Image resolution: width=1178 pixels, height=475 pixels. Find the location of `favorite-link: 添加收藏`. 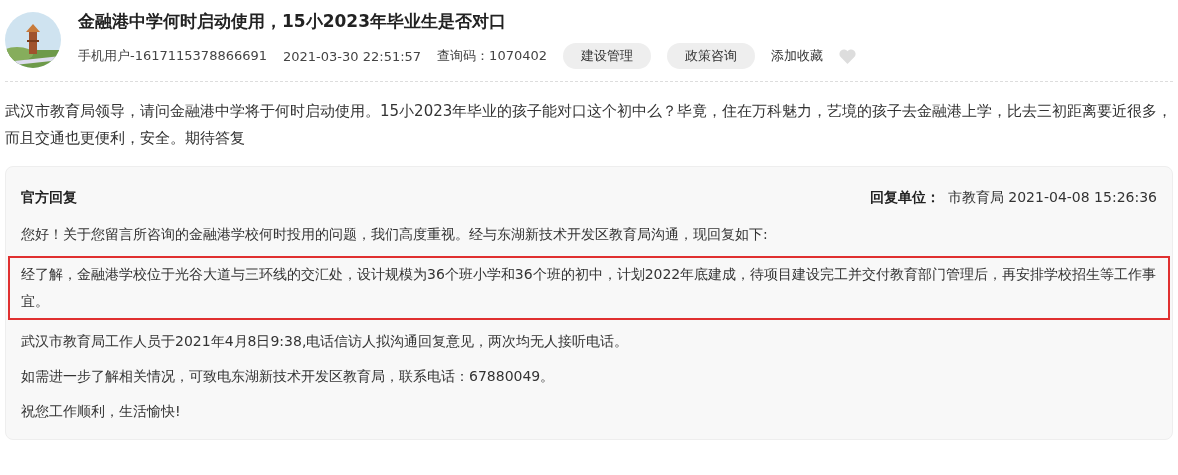

favorite-link: 添加收藏 is located at coordinates (797, 56).